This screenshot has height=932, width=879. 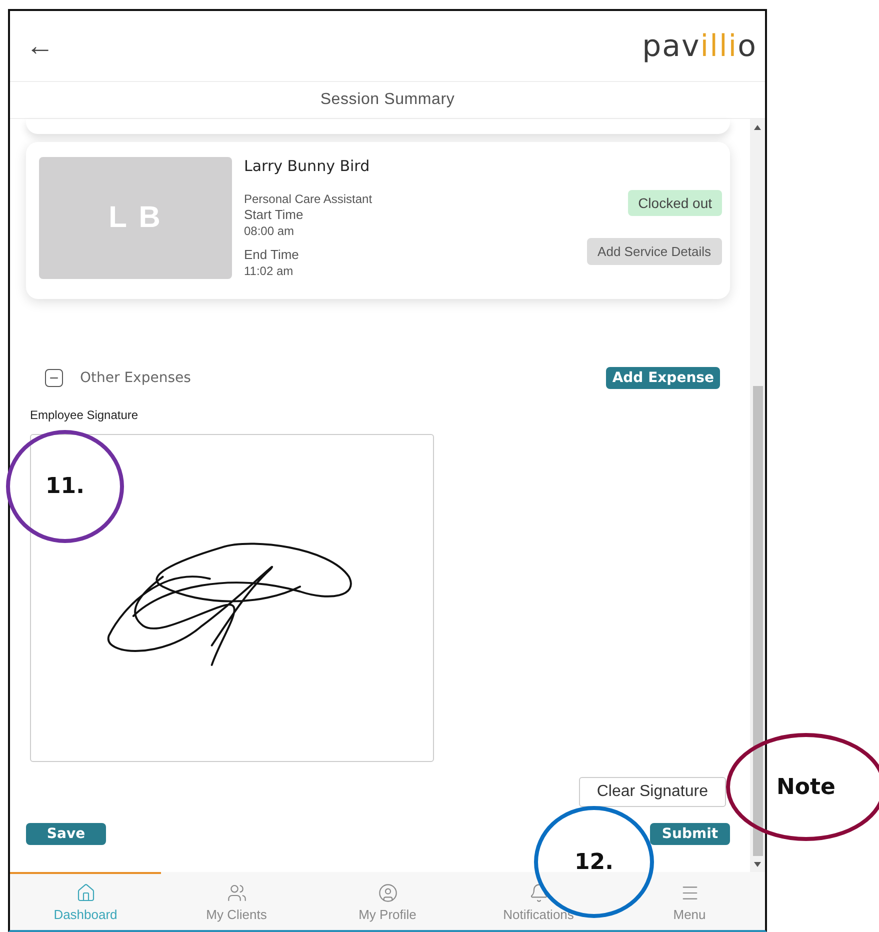 What do you see at coordinates (757, 864) in the screenshot?
I see `scroll-down-icon` at bounding box center [757, 864].